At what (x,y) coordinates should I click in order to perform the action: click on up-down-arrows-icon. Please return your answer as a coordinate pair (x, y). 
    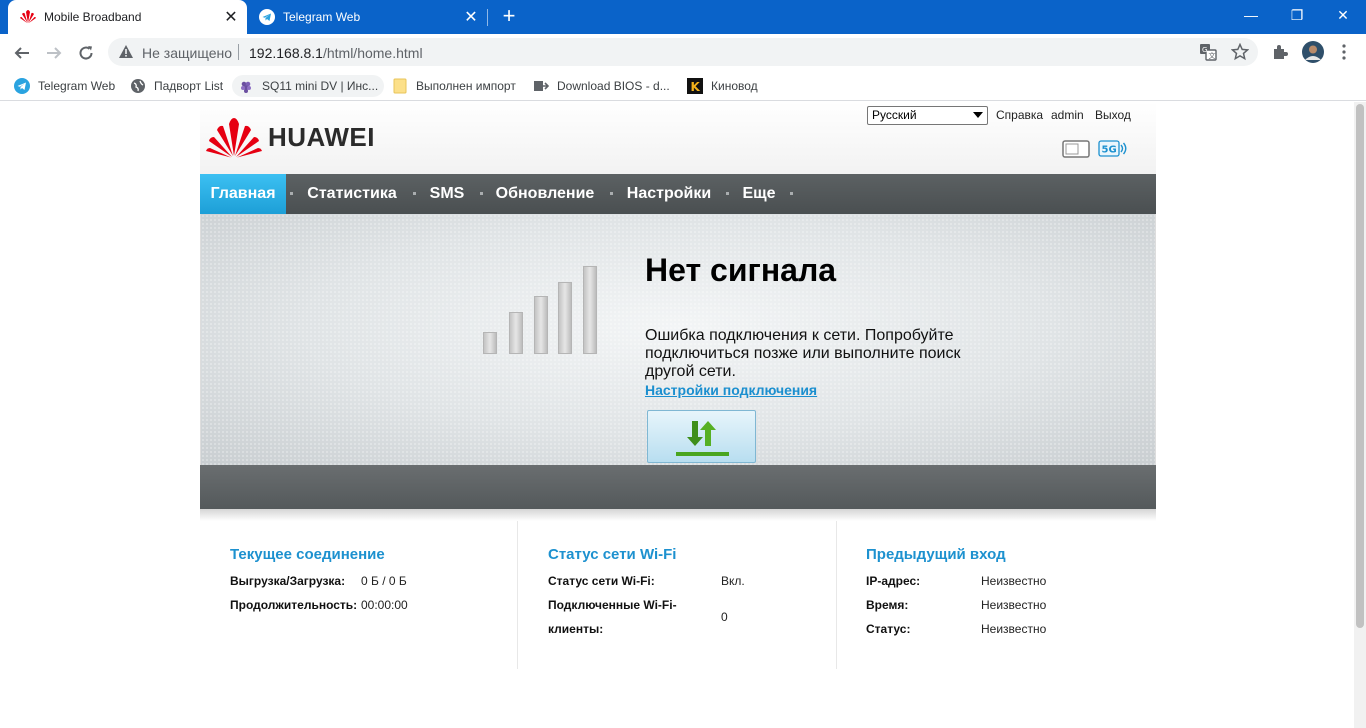
    Looking at the image, I should click on (702, 438).